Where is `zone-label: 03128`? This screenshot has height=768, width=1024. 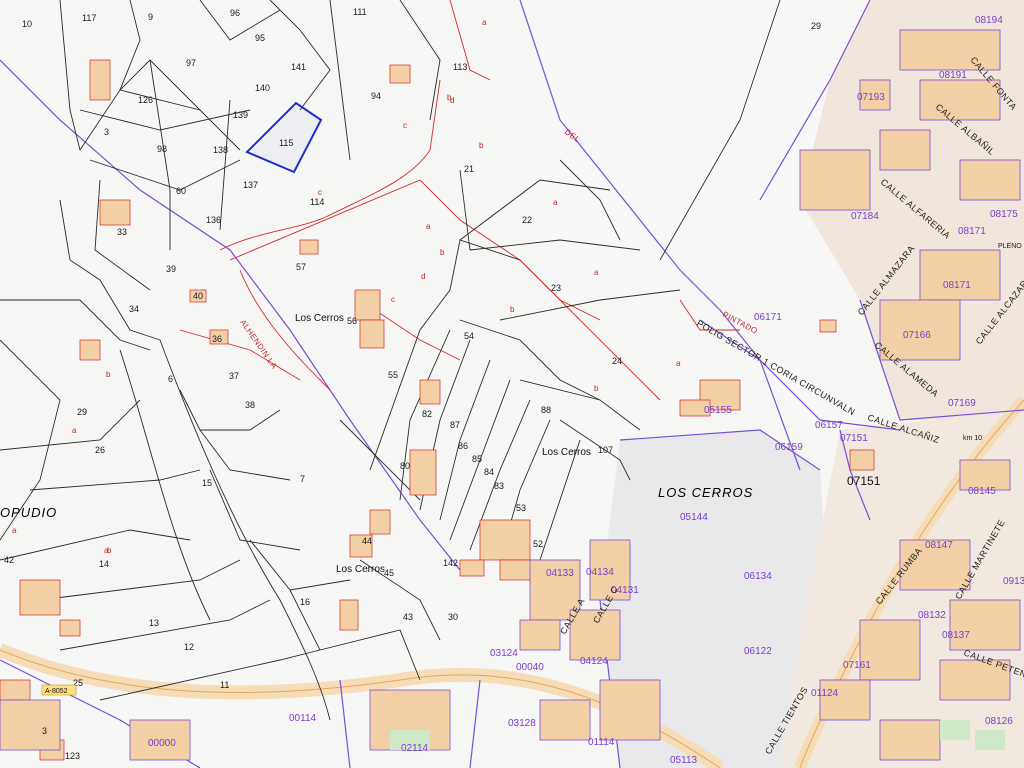 zone-label: 03128 is located at coordinates (522, 723).